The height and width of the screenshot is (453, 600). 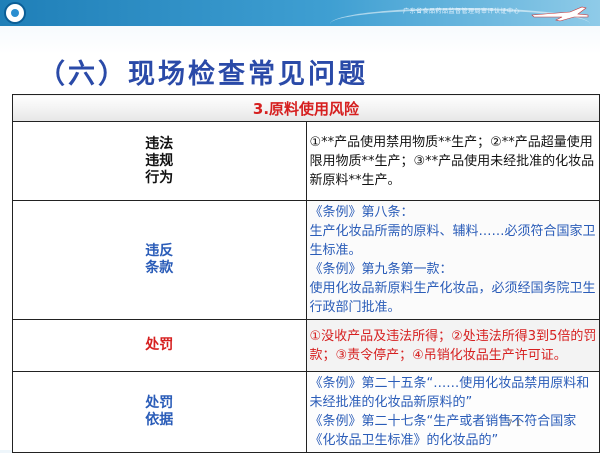 What do you see at coordinates (361, 212) in the screenshot?
I see `content-line: 《条例》第八条：` at bounding box center [361, 212].